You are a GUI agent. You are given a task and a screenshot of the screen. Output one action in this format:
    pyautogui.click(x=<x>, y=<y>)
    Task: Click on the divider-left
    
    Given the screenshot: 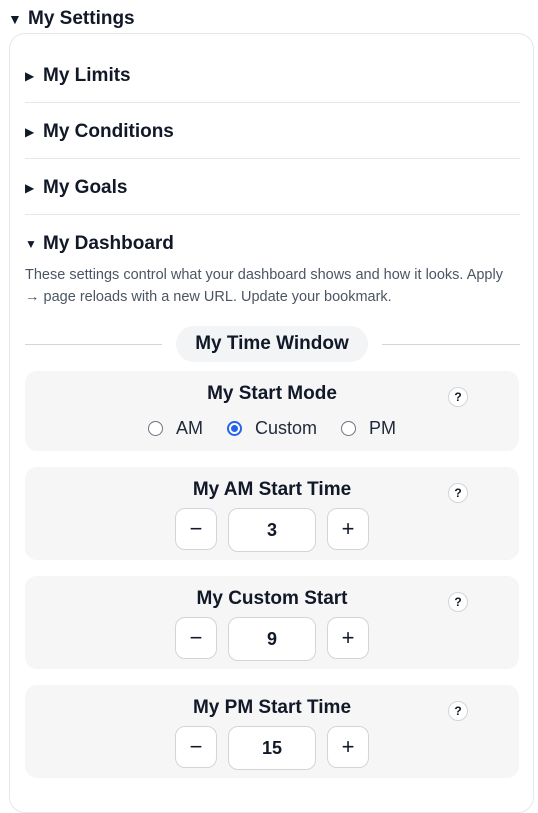 What is the action you would take?
    pyautogui.click(x=93, y=344)
    